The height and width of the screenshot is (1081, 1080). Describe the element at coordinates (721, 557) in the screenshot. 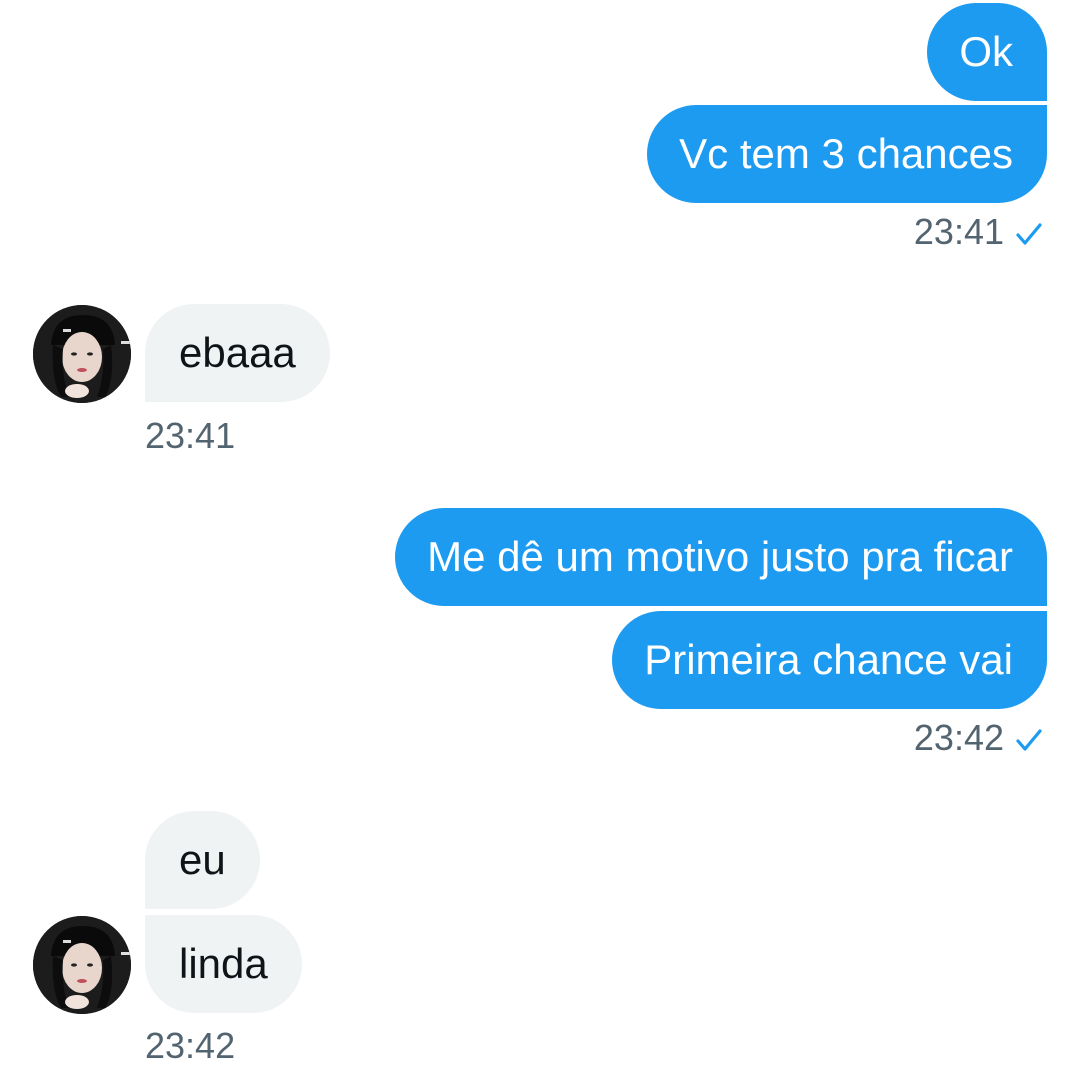

I see `outgoing-message-bubble: Me dê um motivo justo pra ficar` at that location.